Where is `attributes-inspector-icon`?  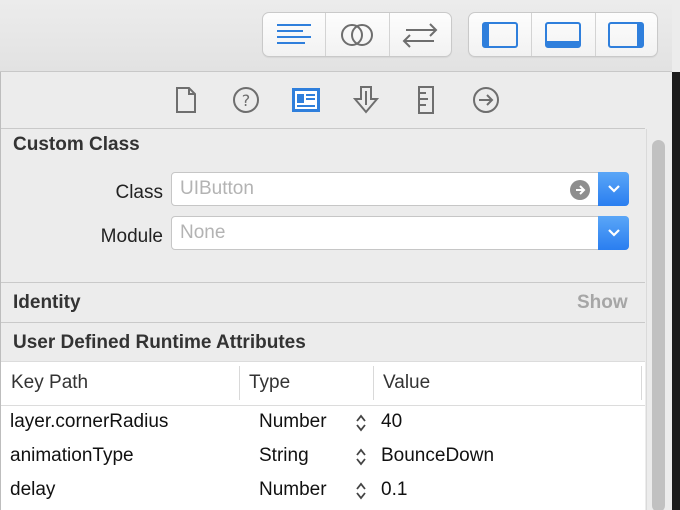
attributes-inspector-icon is located at coordinates (366, 100).